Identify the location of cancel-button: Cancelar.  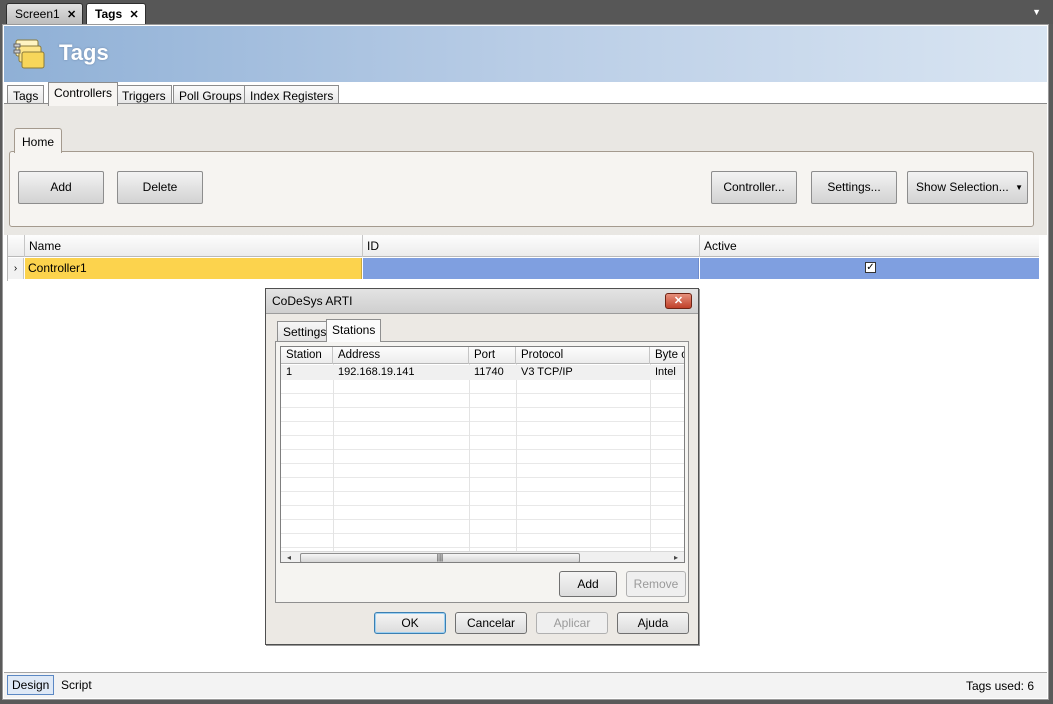
(491, 623).